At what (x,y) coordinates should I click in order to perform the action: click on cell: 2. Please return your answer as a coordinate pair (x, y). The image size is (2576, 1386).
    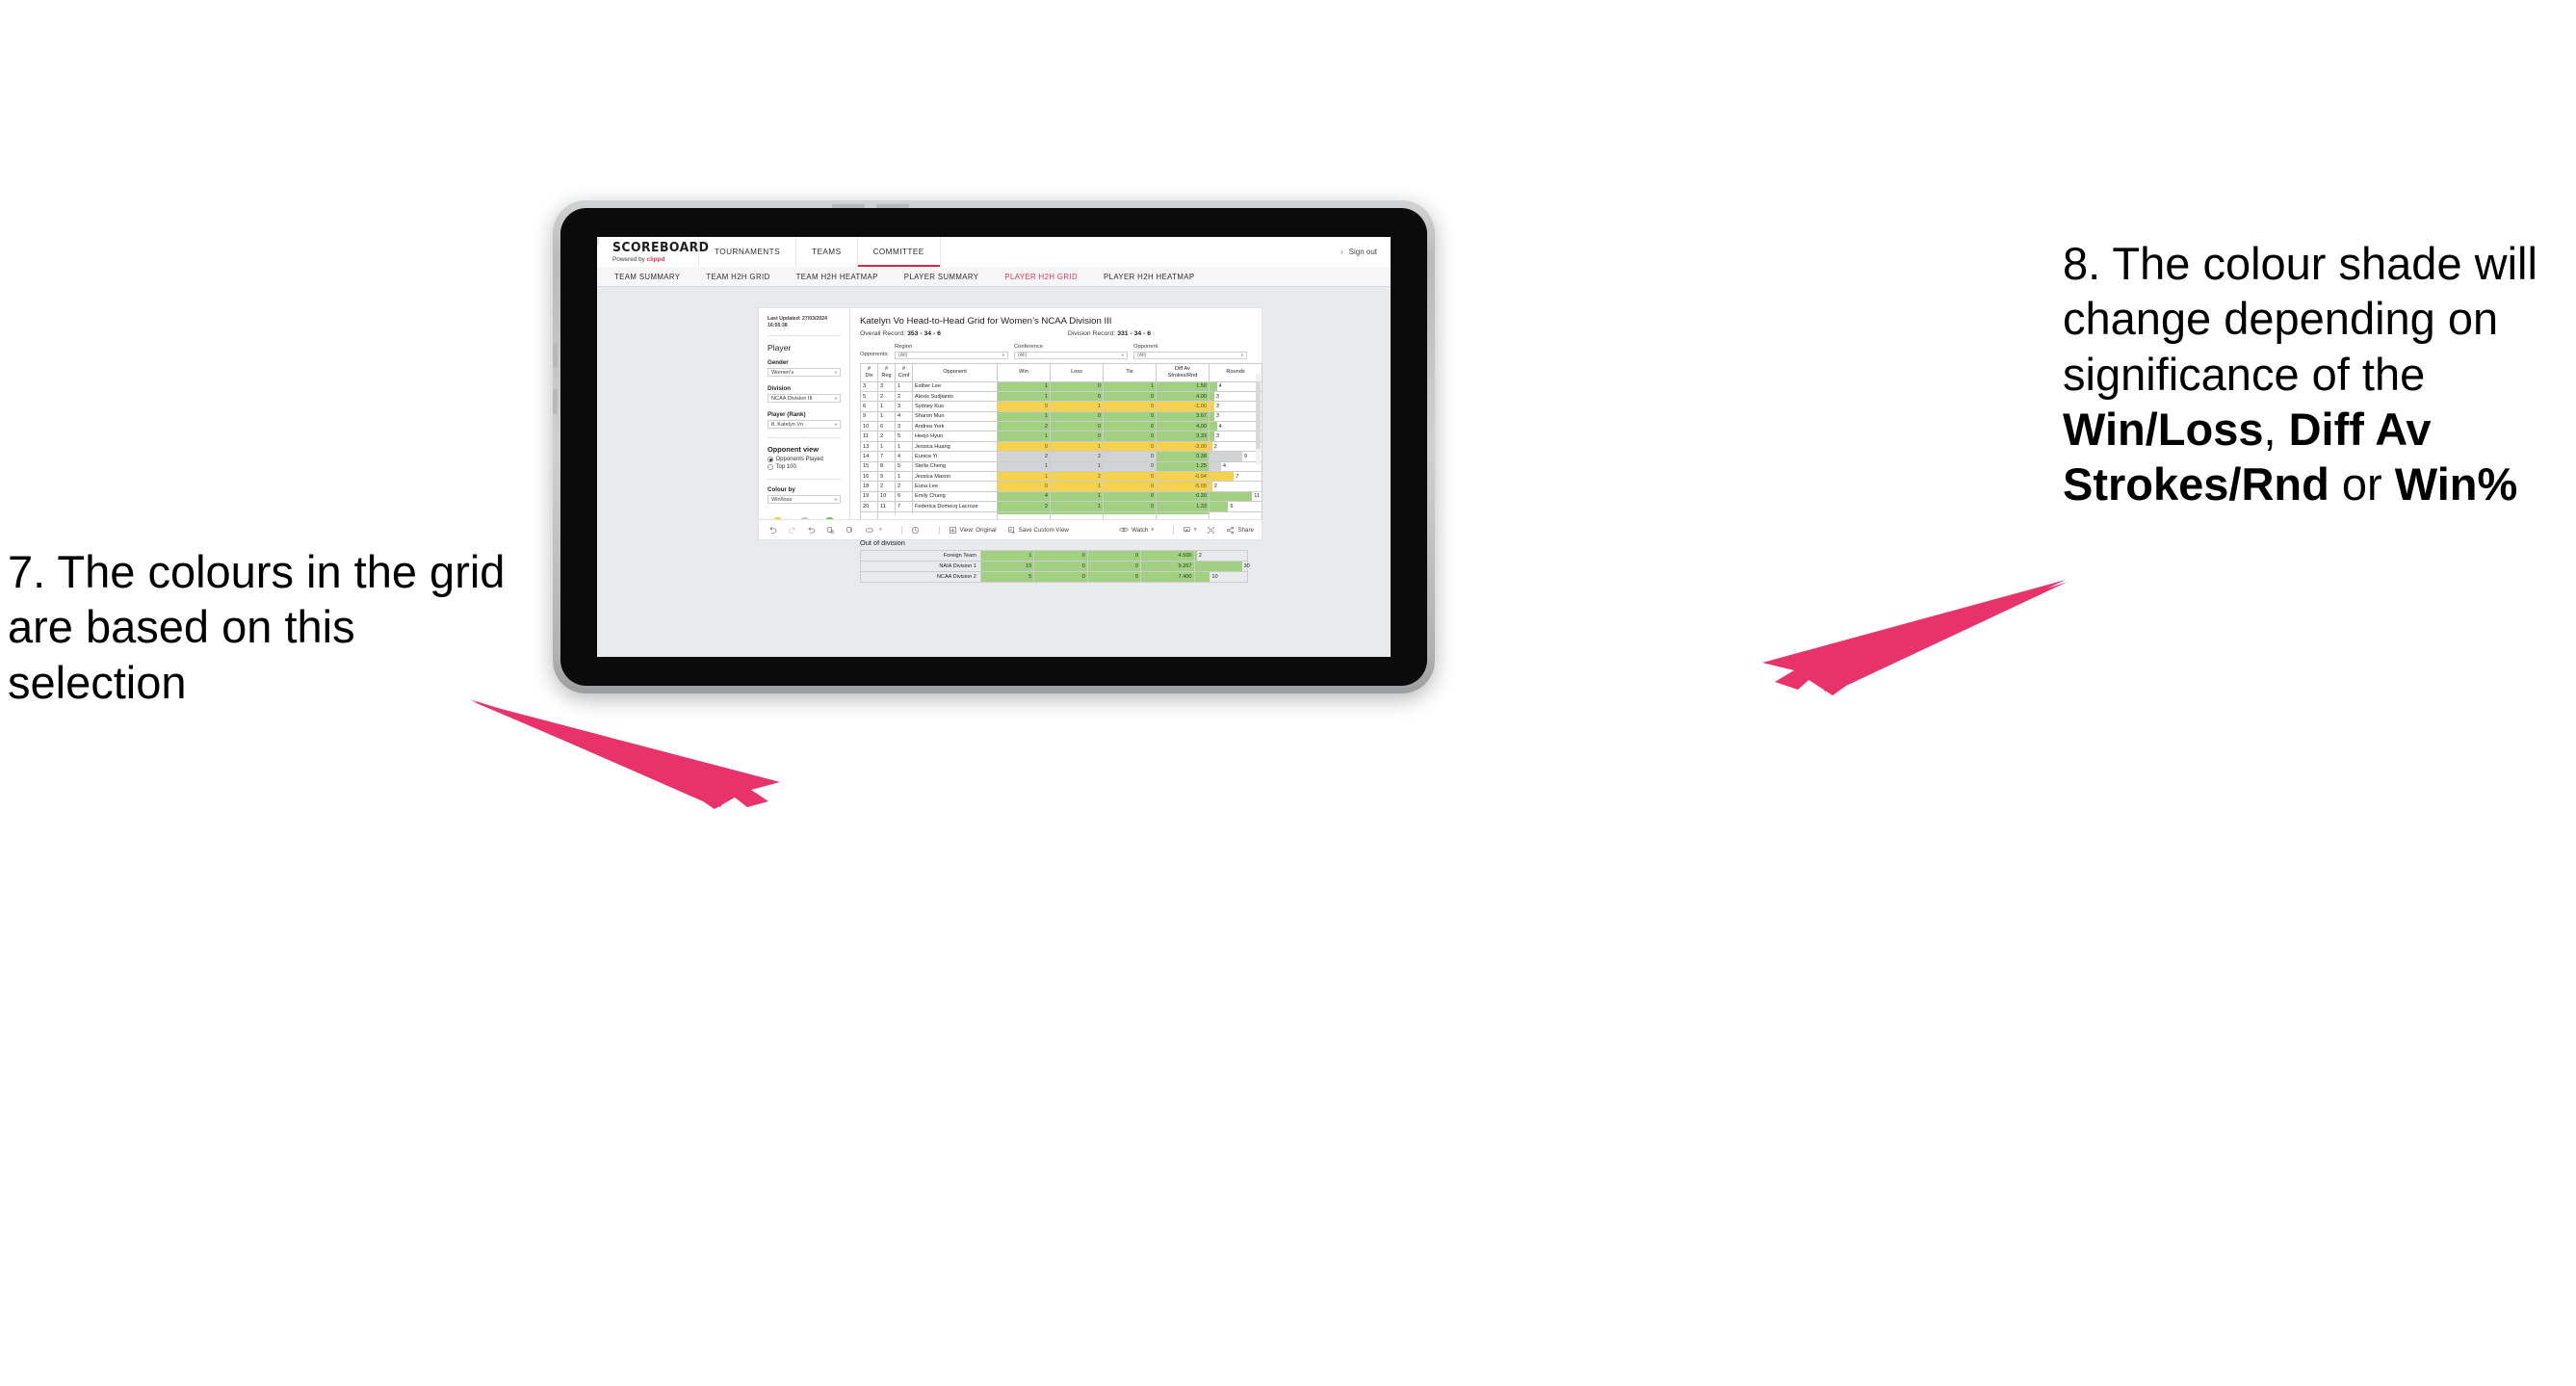
    Looking at the image, I should click on (1024, 456).